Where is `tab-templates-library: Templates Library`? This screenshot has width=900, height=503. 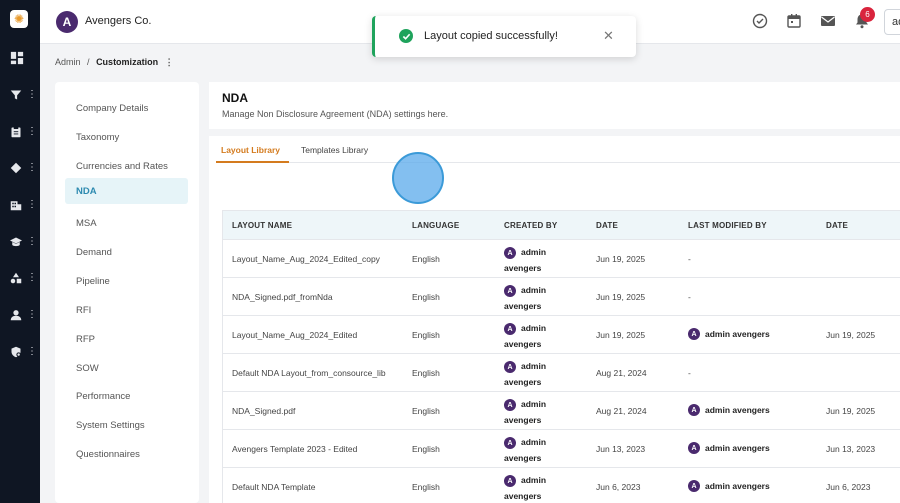 tab-templates-library: Templates Library is located at coordinates (334, 150).